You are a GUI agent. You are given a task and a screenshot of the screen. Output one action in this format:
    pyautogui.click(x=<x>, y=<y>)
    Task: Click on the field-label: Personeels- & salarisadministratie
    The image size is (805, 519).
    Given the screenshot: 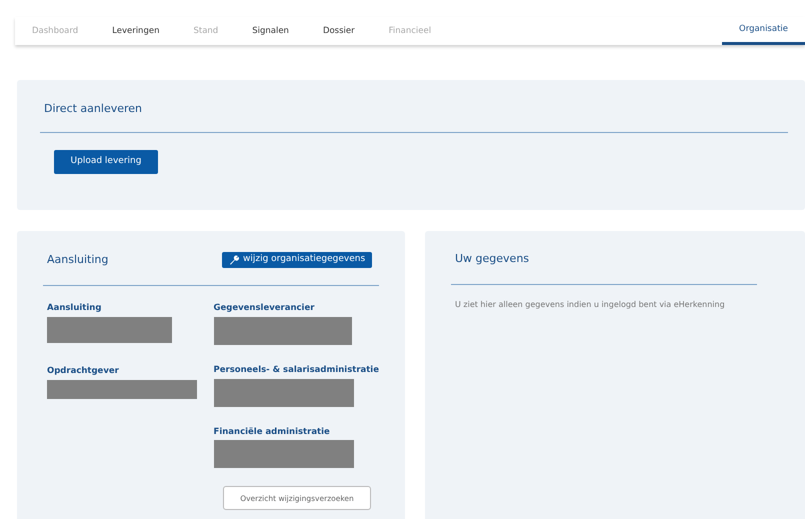 What is the action you would take?
    pyautogui.click(x=296, y=370)
    